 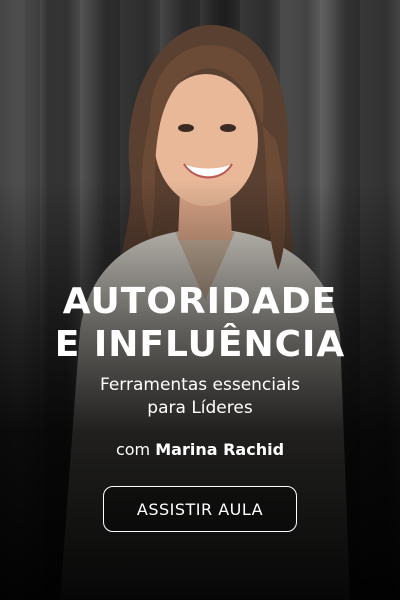 What do you see at coordinates (200, 344) in the screenshot?
I see `title-line-2: E INFLUÊNCIA` at bounding box center [200, 344].